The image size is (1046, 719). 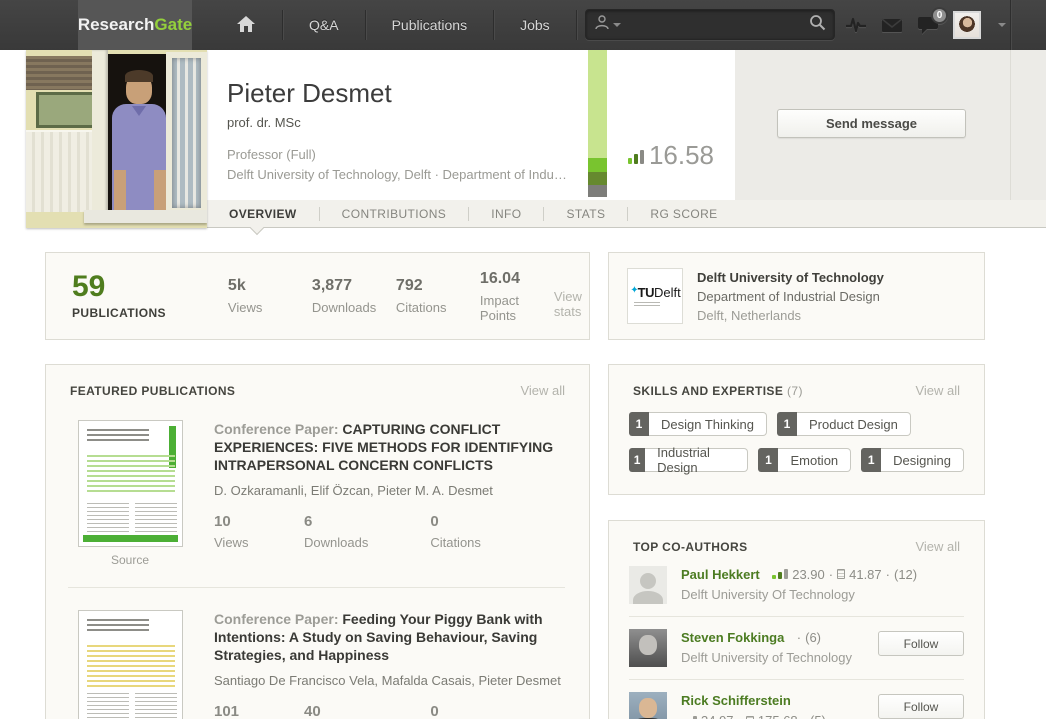 I want to click on nav-home-button, so click(x=246, y=25).